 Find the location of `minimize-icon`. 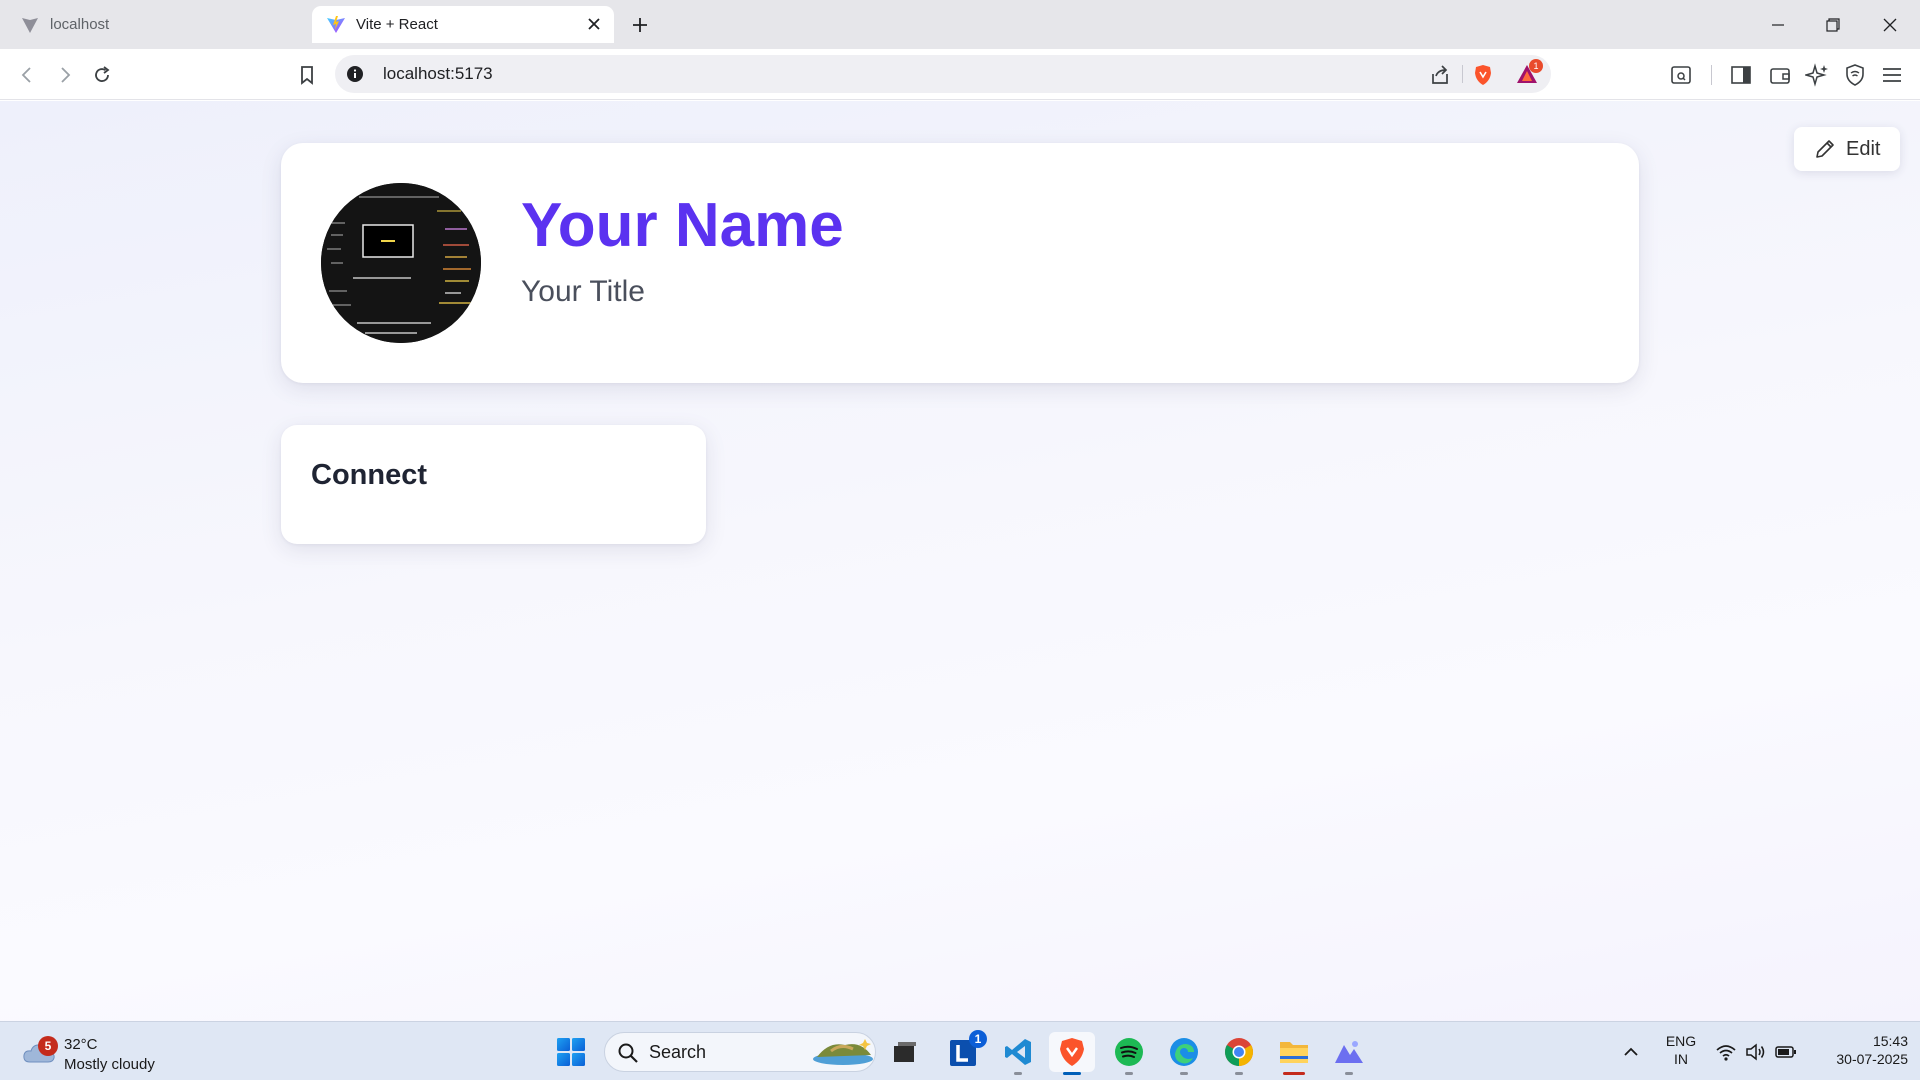

minimize-icon is located at coordinates (1778, 25).